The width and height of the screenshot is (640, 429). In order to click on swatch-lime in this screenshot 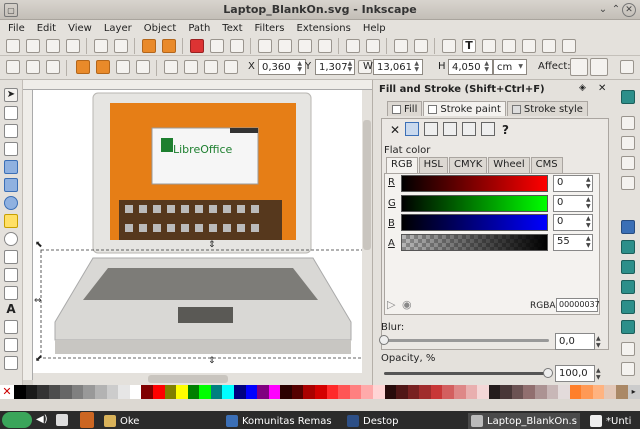, I will do `click(205, 392)`.